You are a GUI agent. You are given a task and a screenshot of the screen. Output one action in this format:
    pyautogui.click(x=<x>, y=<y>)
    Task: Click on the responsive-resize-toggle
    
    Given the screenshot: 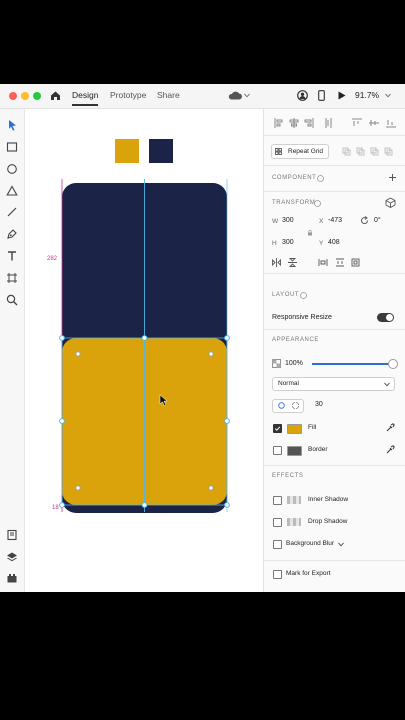 What is the action you would take?
    pyautogui.click(x=385, y=317)
    